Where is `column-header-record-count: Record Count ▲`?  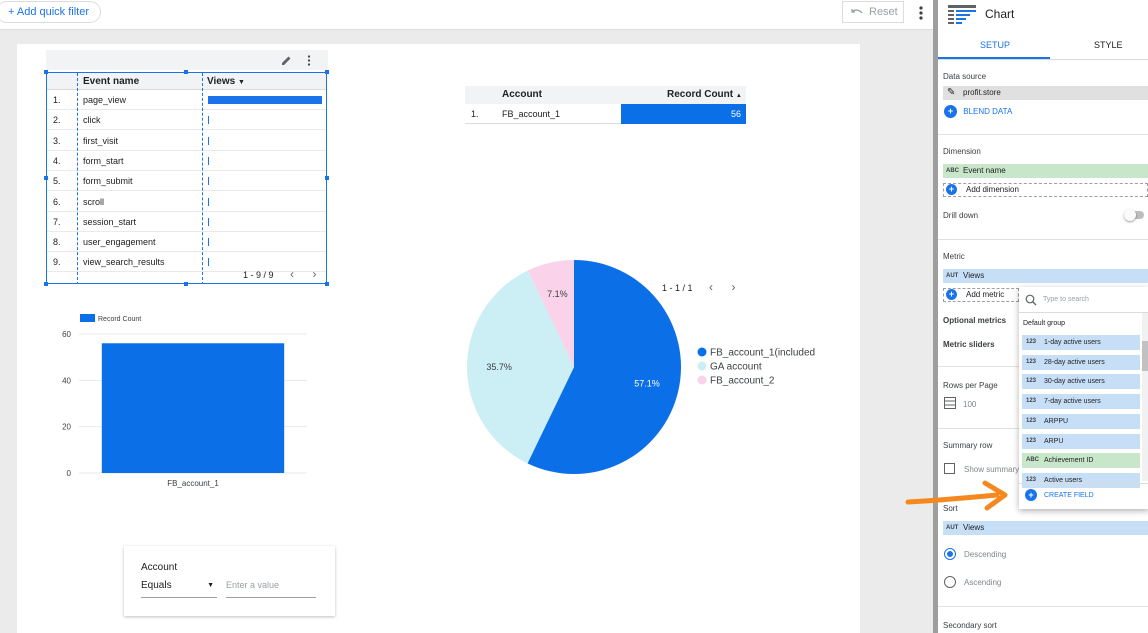 column-header-record-count: Record Count ▲ is located at coordinates (704, 94).